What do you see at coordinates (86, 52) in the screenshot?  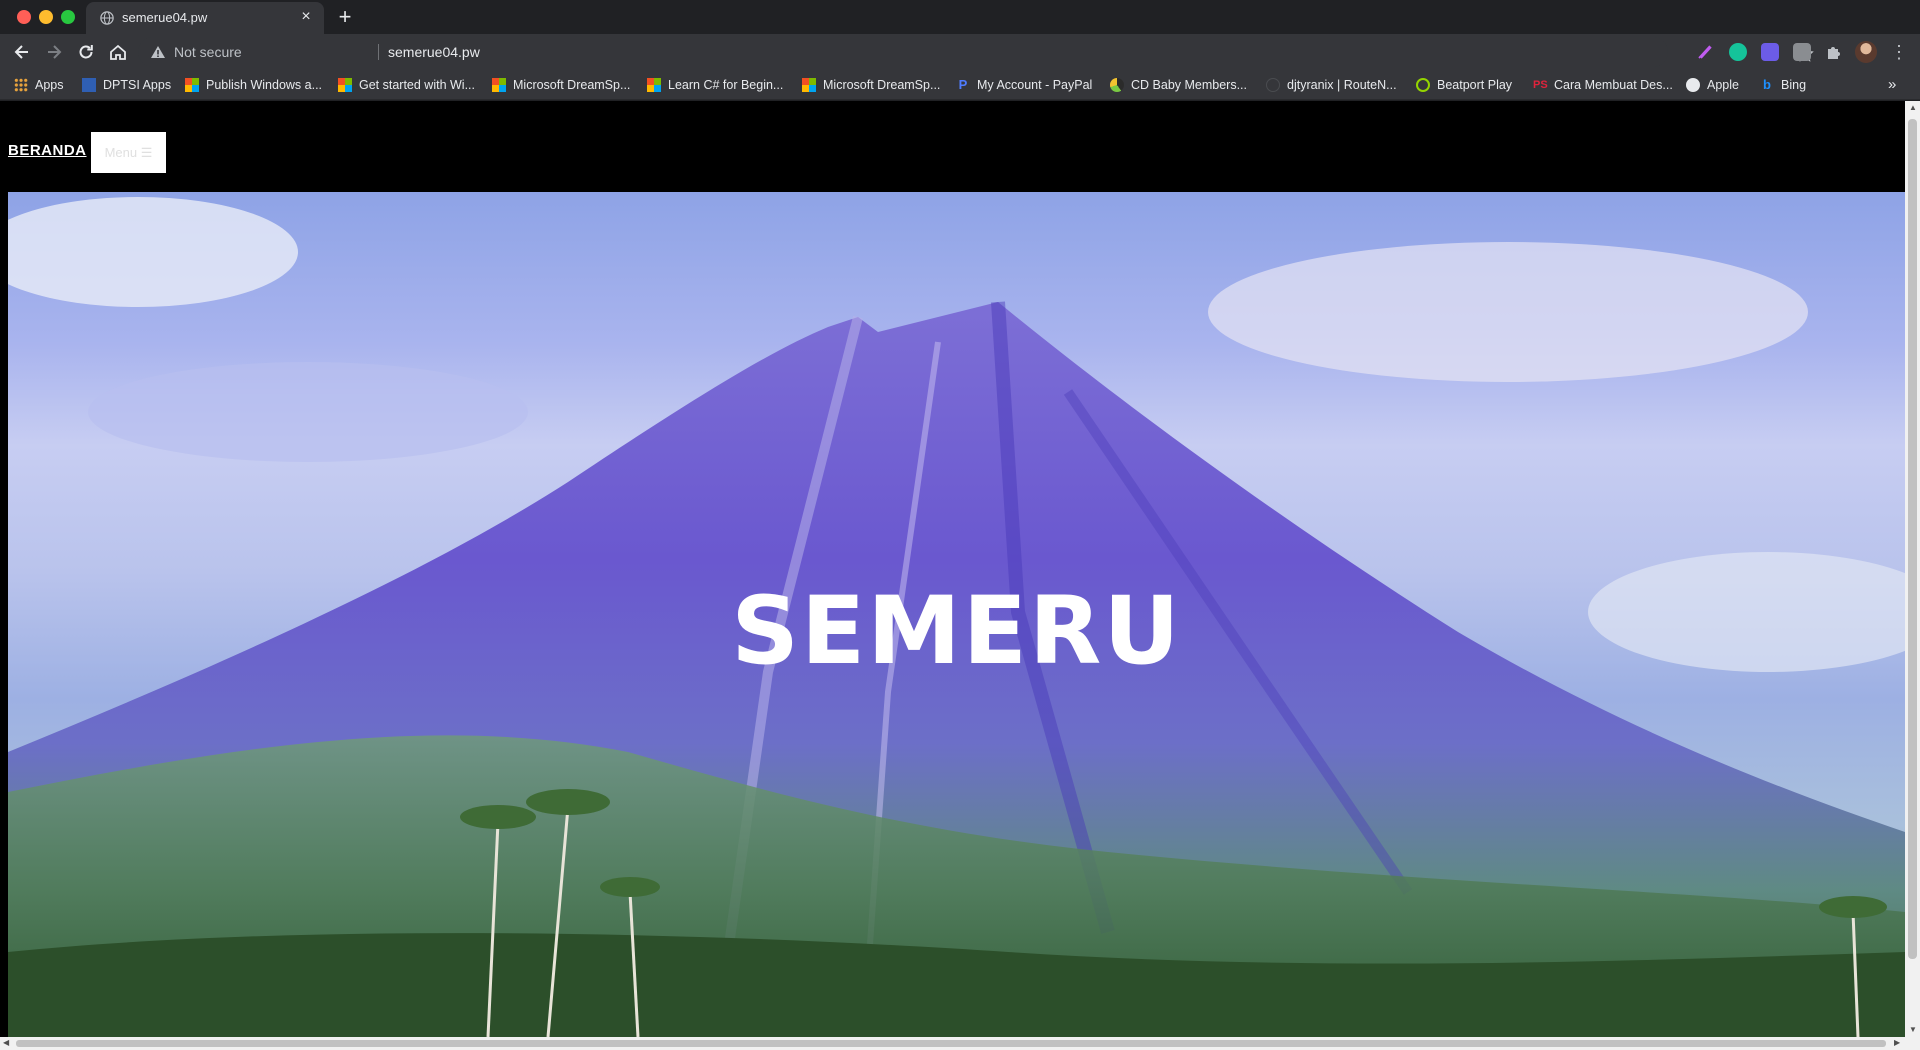 I see `reload-icon` at bounding box center [86, 52].